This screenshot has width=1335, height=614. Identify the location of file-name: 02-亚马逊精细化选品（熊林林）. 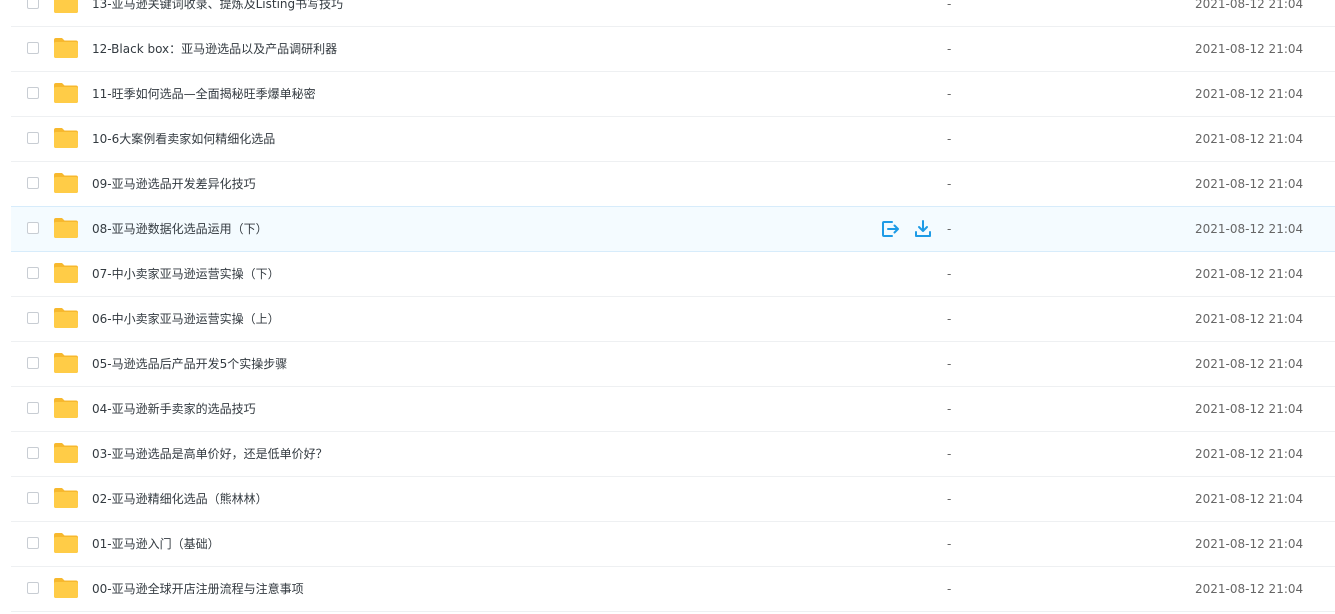
(180, 499).